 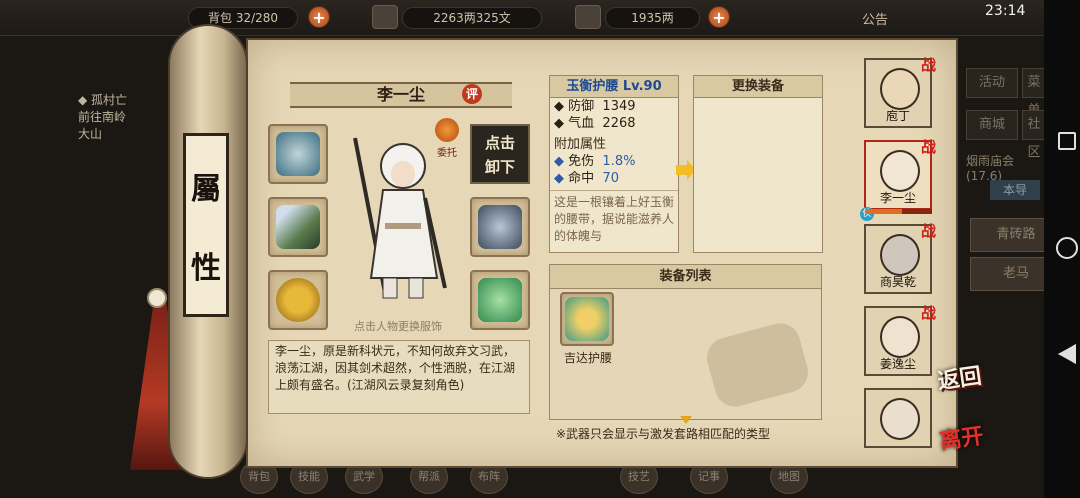 What do you see at coordinates (206, 268) in the screenshot?
I see `tab-char: 性` at bounding box center [206, 268].